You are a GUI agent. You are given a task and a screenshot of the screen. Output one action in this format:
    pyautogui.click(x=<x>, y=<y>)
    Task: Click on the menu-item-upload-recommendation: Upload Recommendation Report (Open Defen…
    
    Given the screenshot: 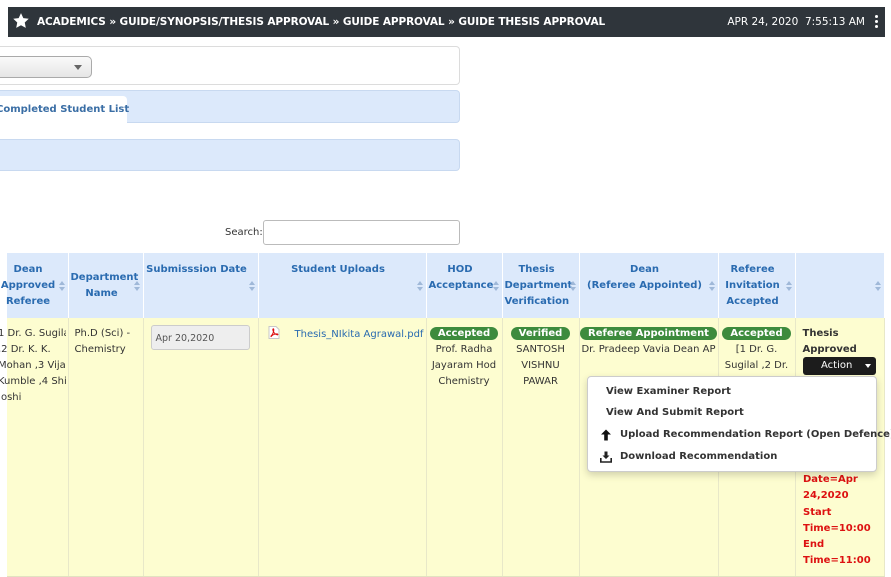 What is the action you would take?
    pyautogui.click(x=745, y=435)
    